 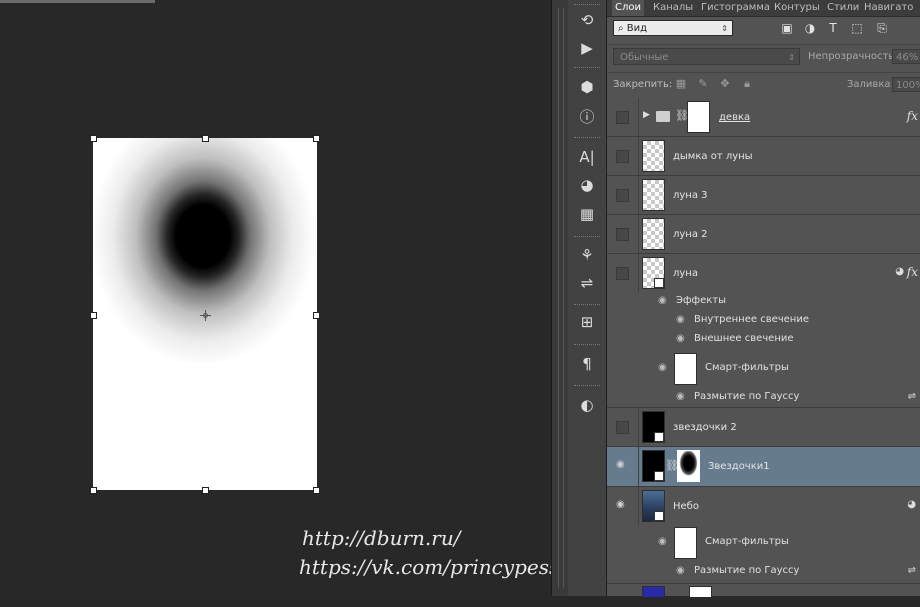 What do you see at coordinates (587, 87) in the screenshot?
I see `3d-icon: ⬢` at bounding box center [587, 87].